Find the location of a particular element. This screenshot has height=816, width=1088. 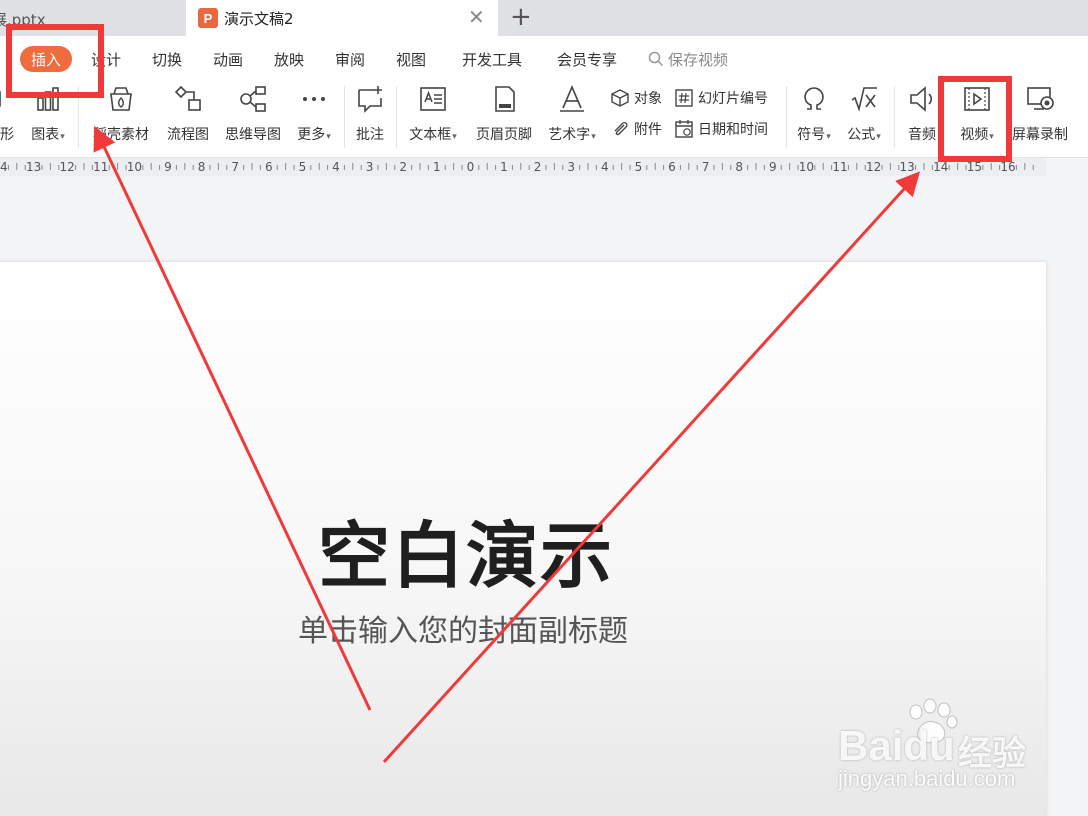

slide-number-icon is located at coordinates (684, 98).